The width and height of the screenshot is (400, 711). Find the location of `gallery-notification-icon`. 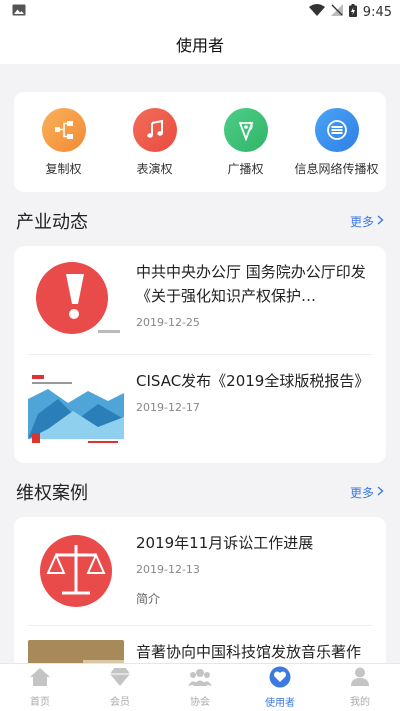

gallery-notification-icon is located at coordinates (19, 12).